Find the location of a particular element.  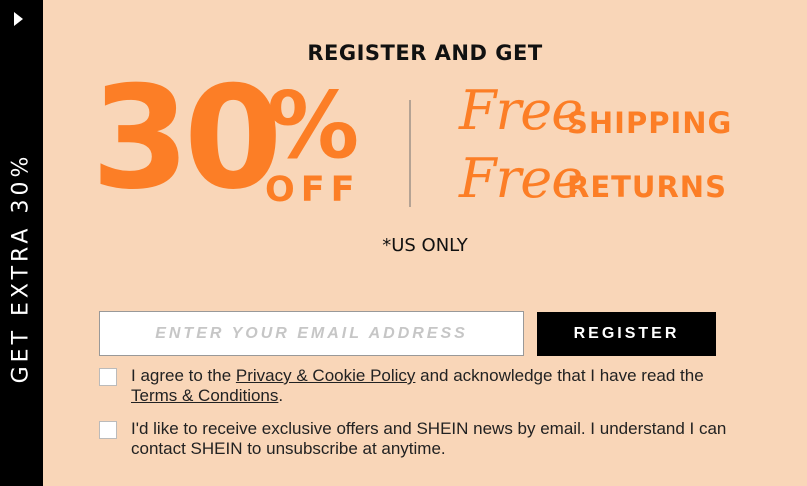

off-label: OFF is located at coordinates (313, 190).